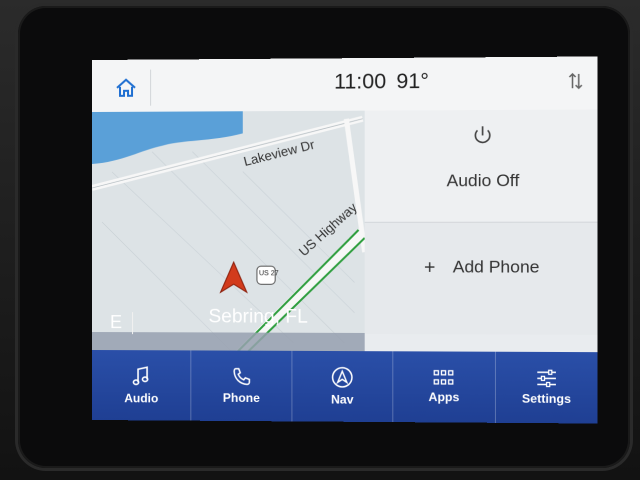 The width and height of the screenshot is (640, 480). I want to click on clock: 11:00, so click(360, 82).